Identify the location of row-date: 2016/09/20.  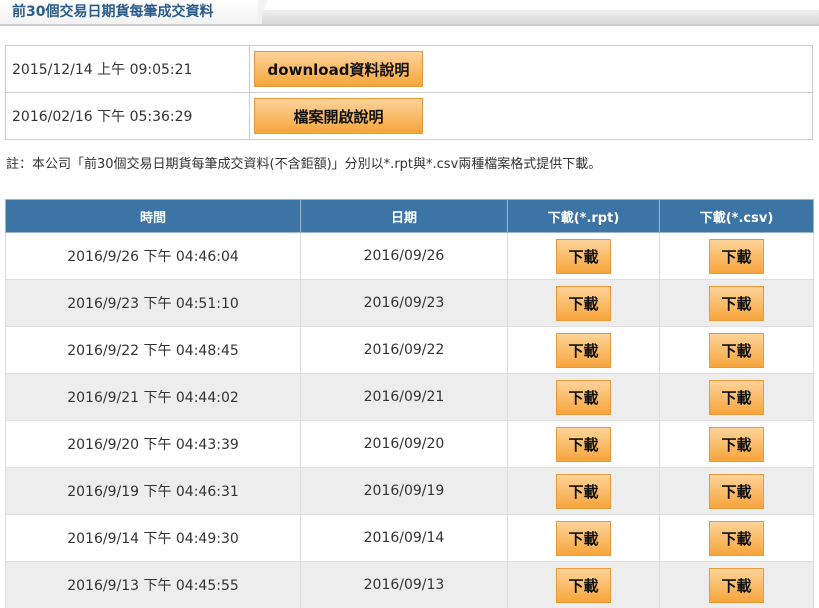
(404, 444).